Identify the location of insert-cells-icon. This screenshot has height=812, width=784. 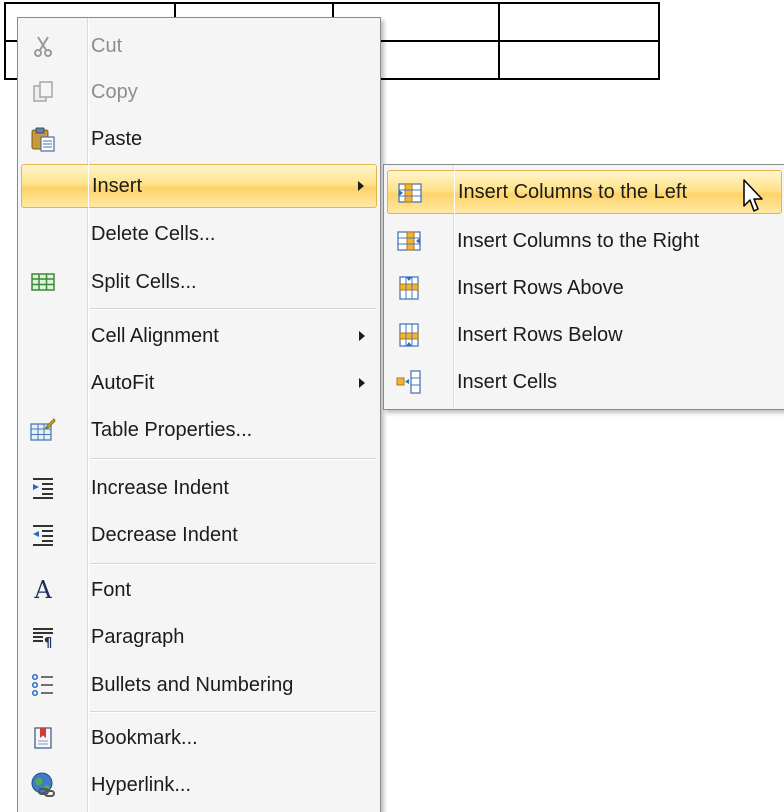
(409, 382).